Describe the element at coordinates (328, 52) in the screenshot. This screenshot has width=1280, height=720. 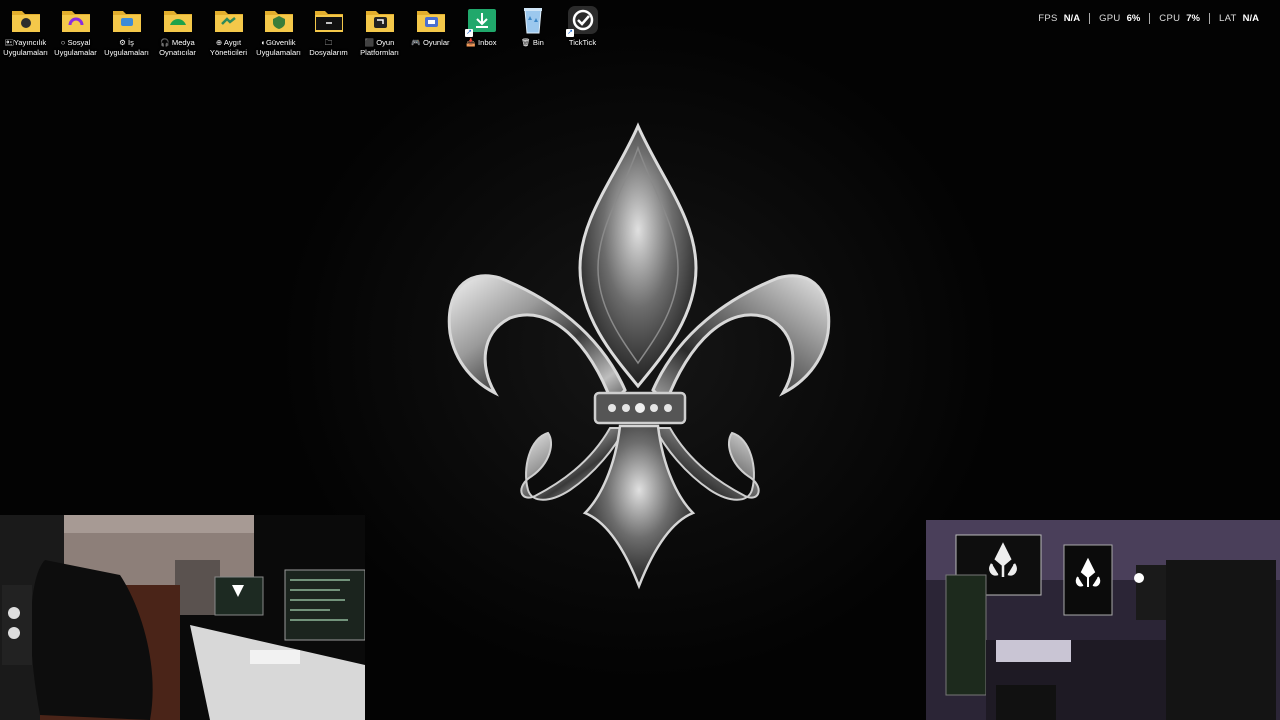
I see `desktop-icon-label: Dosyalarım` at that location.